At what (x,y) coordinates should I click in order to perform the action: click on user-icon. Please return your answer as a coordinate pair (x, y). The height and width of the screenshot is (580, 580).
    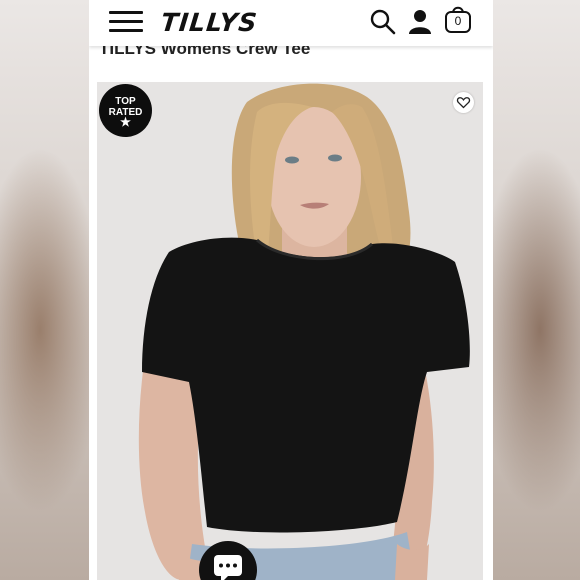
    Looking at the image, I should click on (420, 22).